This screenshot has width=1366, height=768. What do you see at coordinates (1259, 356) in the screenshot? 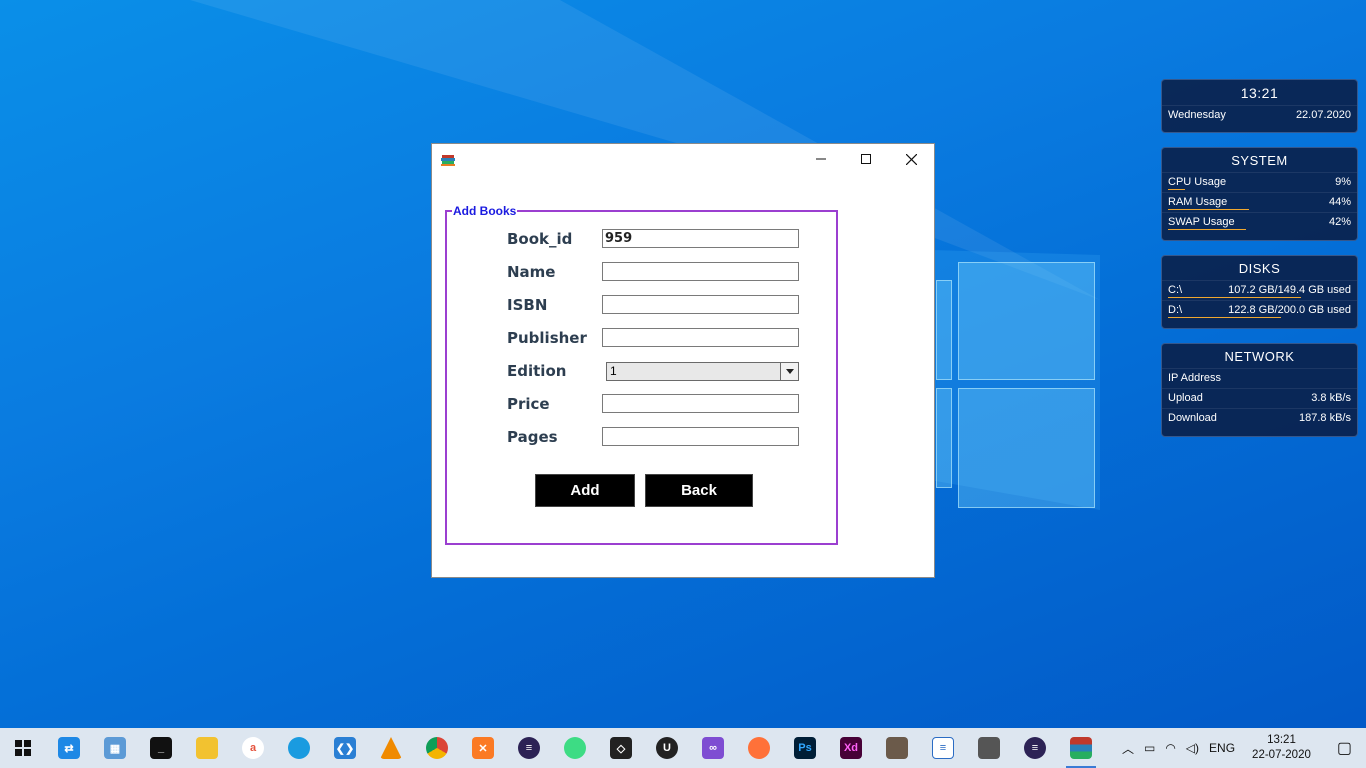
I see `widget-title: NETWORK` at bounding box center [1259, 356].